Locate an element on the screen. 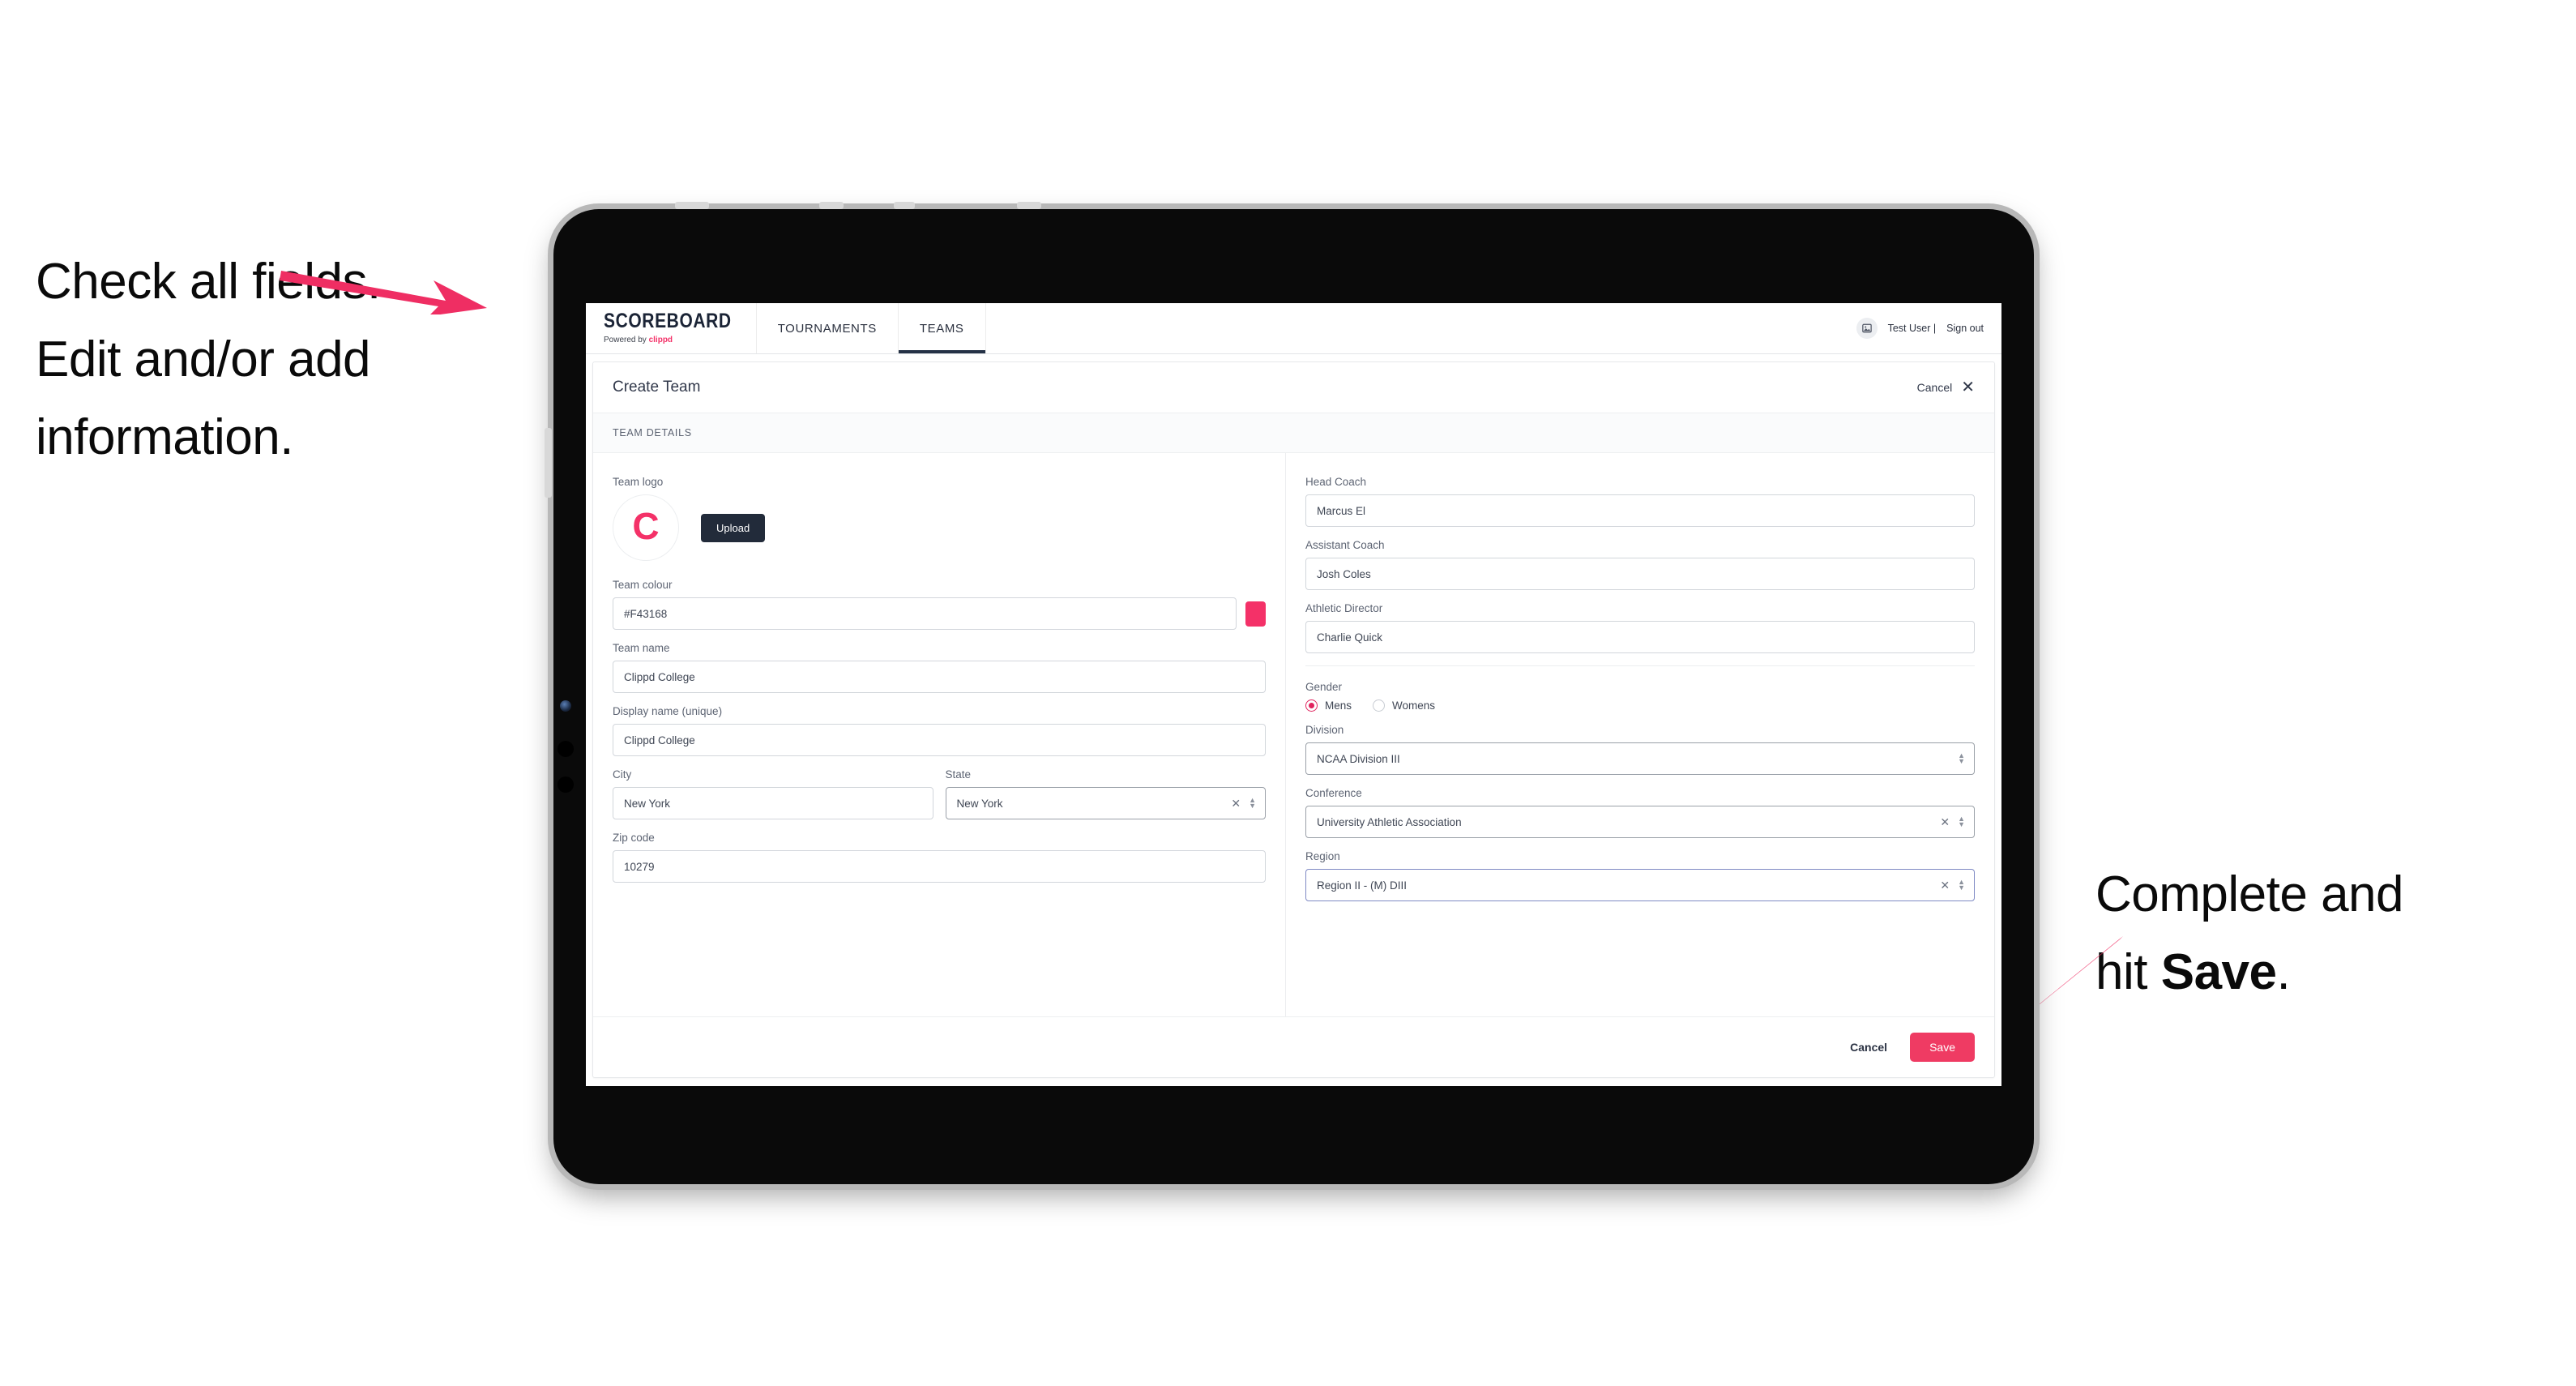 This screenshot has width=2576, height=1386. image-placeholder-icon is located at coordinates (1866, 328).